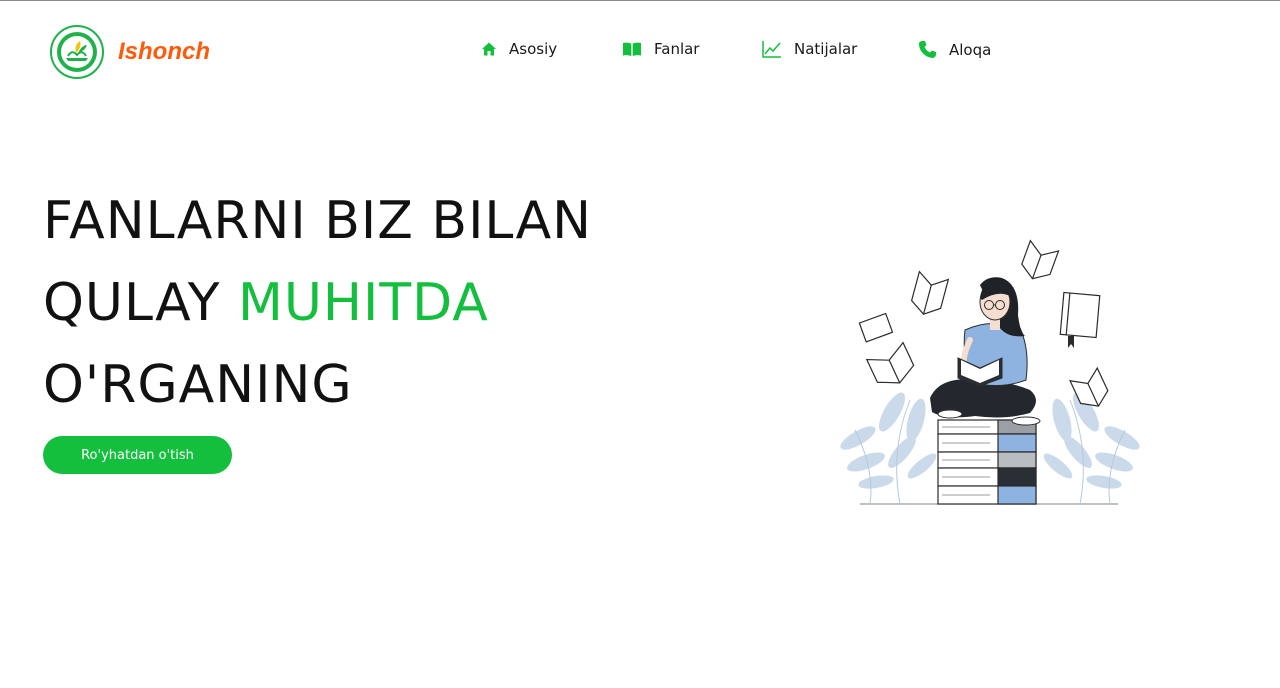 This screenshot has height=688, width=1280. I want to click on nav-item-fanlar: Fanlar, so click(660, 49).